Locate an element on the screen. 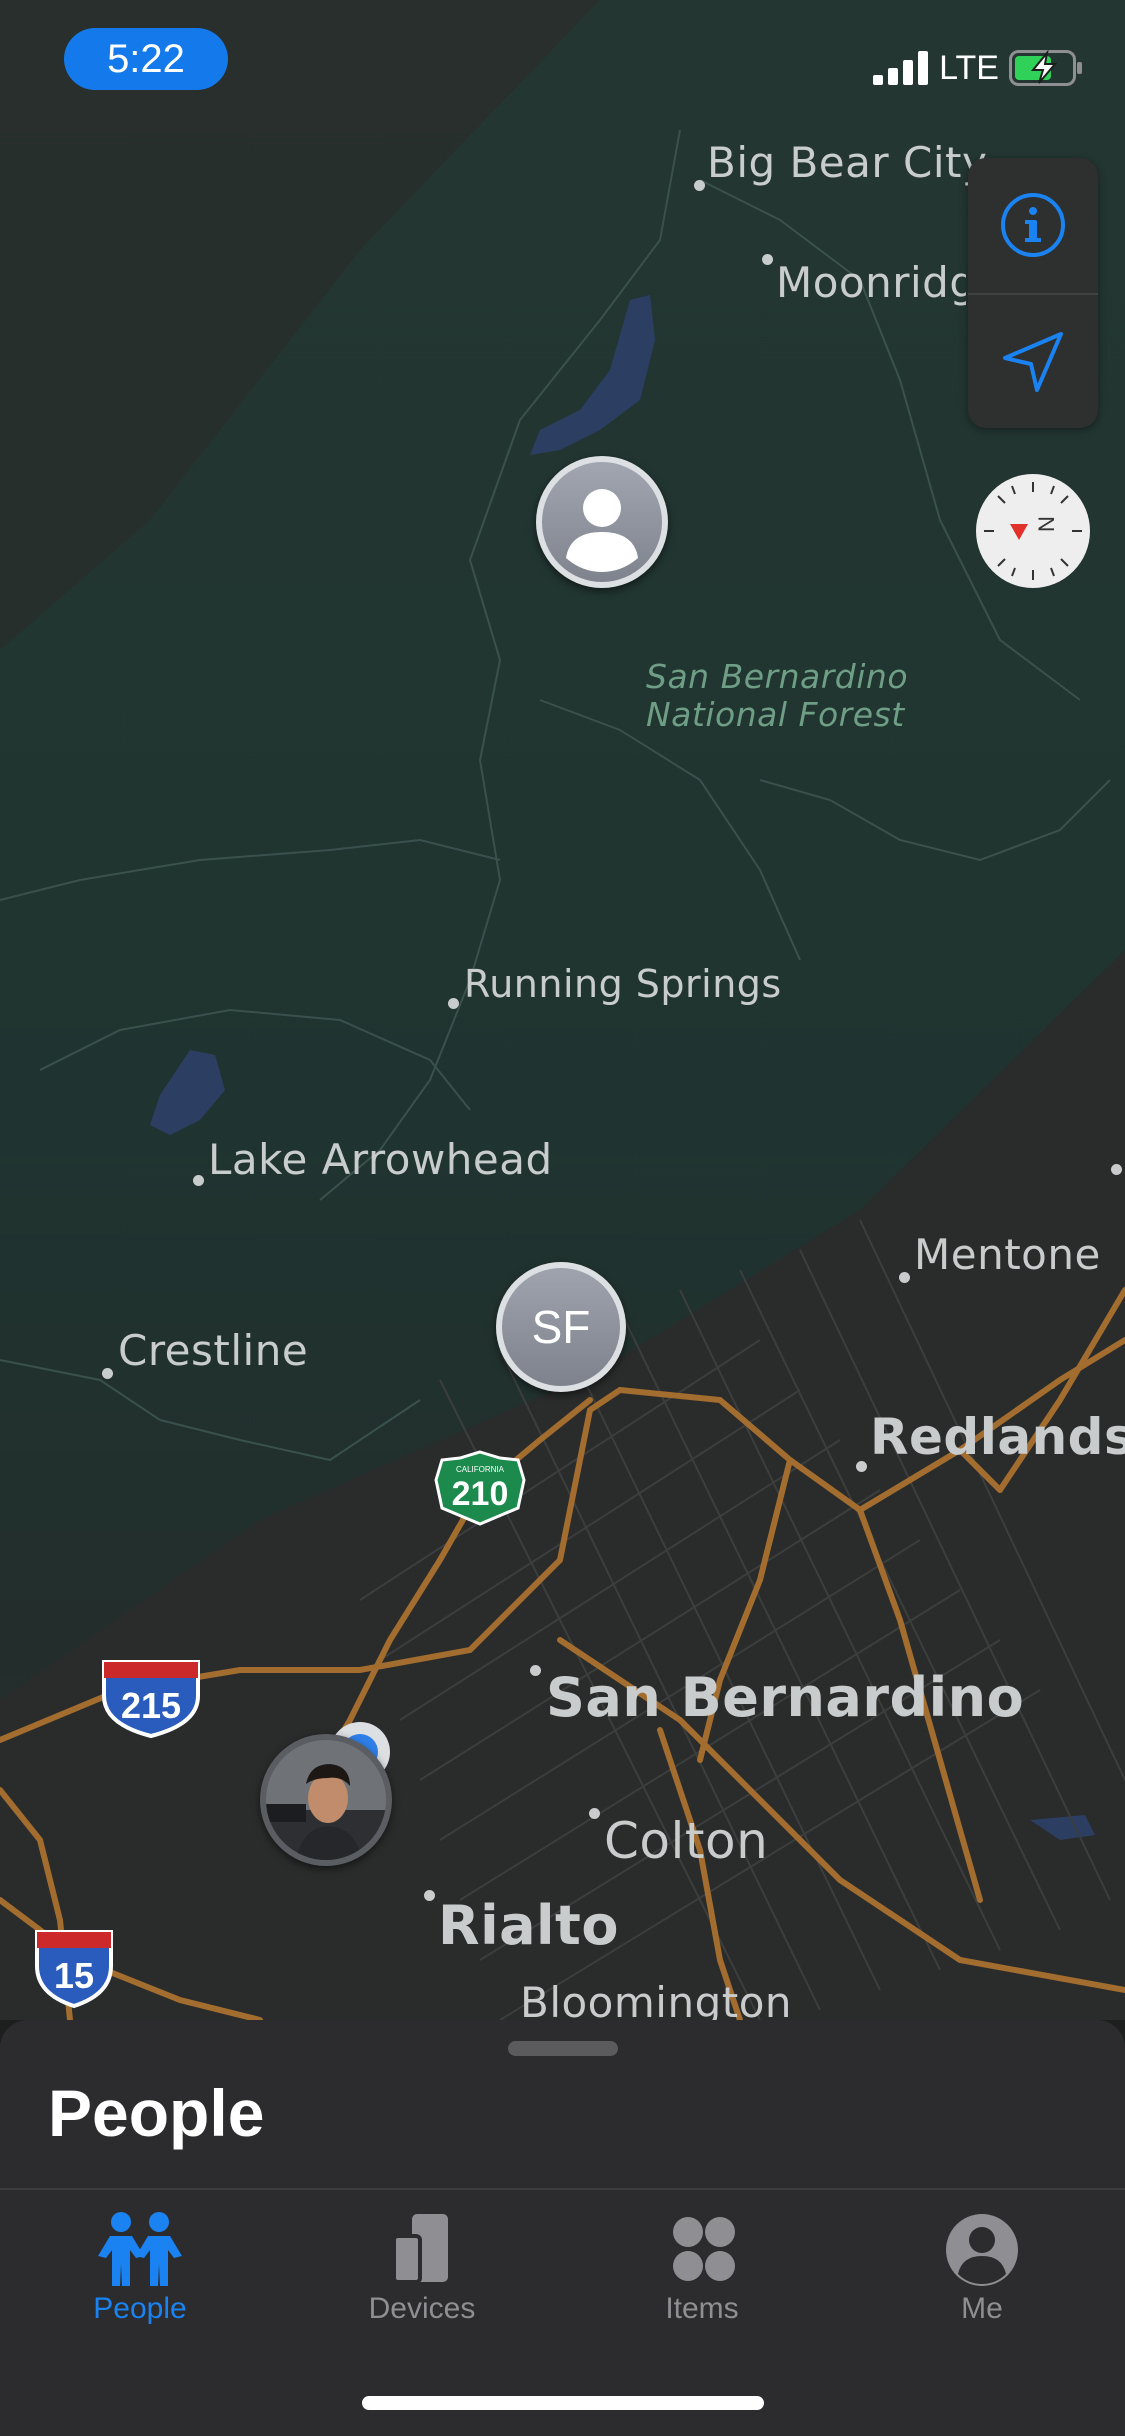  tab-items-label: Items is located at coordinates (702, 2308).